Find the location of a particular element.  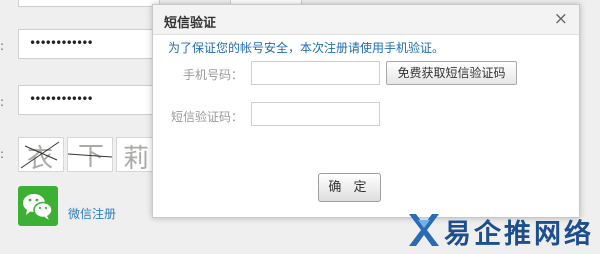

wechat-icon is located at coordinates (38, 206).